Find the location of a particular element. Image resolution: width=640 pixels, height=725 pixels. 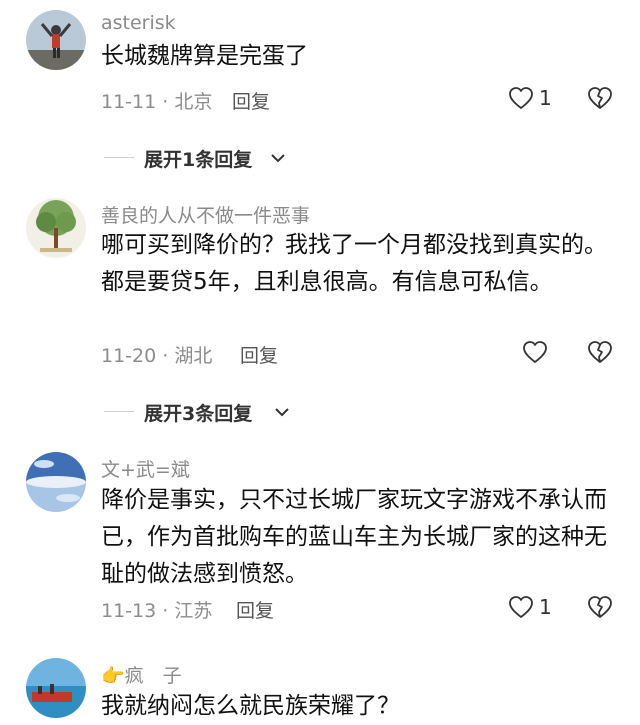

comment-meta: 11-13 · 江苏 is located at coordinates (157, 611).